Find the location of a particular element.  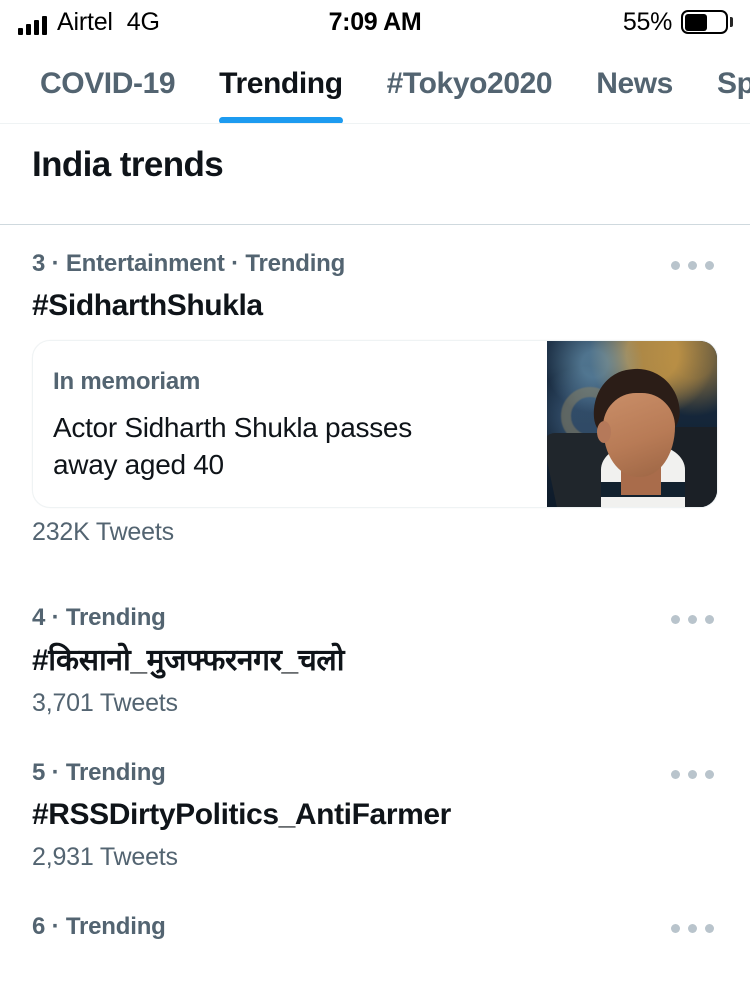

clipped-trend-row is located at coordinates (375, 215).